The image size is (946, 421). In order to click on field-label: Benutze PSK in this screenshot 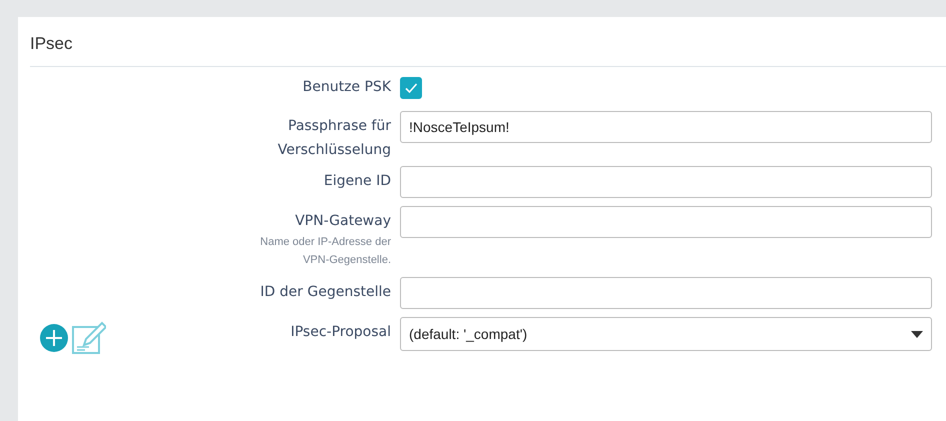, I will do `click(346, 87)`.